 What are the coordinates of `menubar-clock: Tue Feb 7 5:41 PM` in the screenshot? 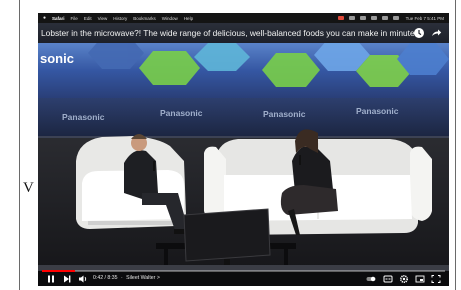 It's located at (424, 18).